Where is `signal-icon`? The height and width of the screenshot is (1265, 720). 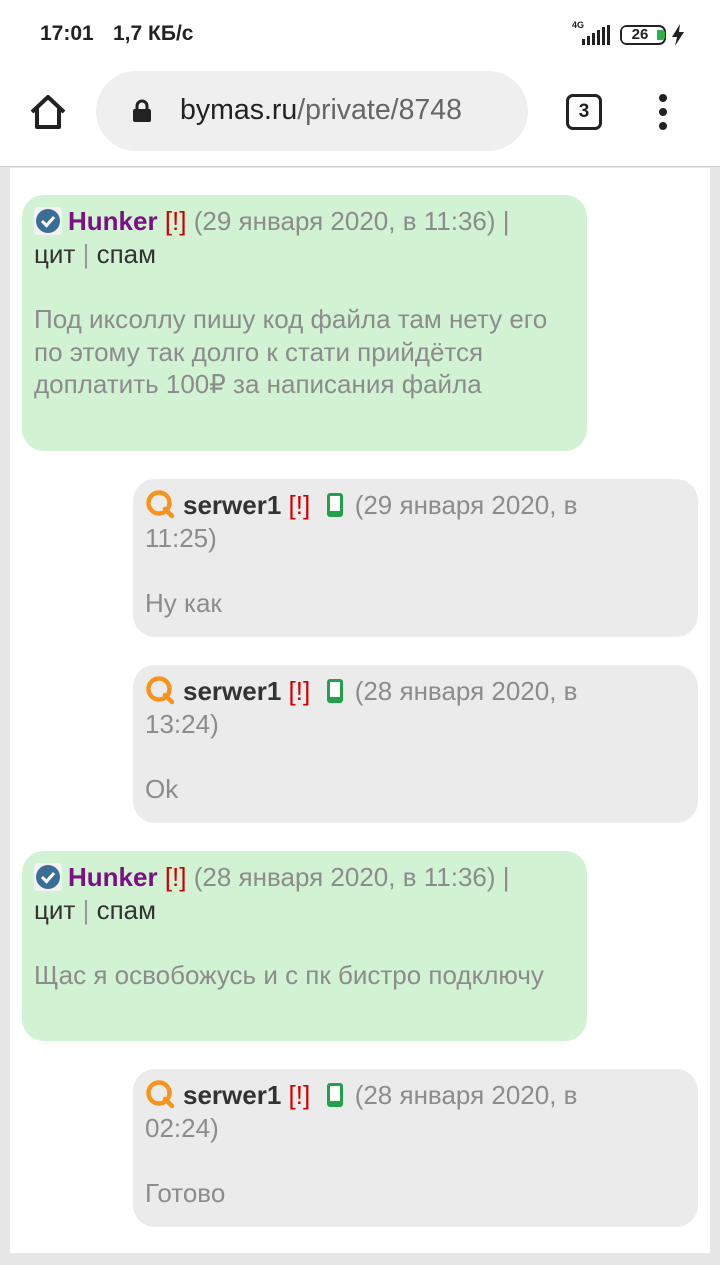
signal-icon is located at coordinates (596, 35).